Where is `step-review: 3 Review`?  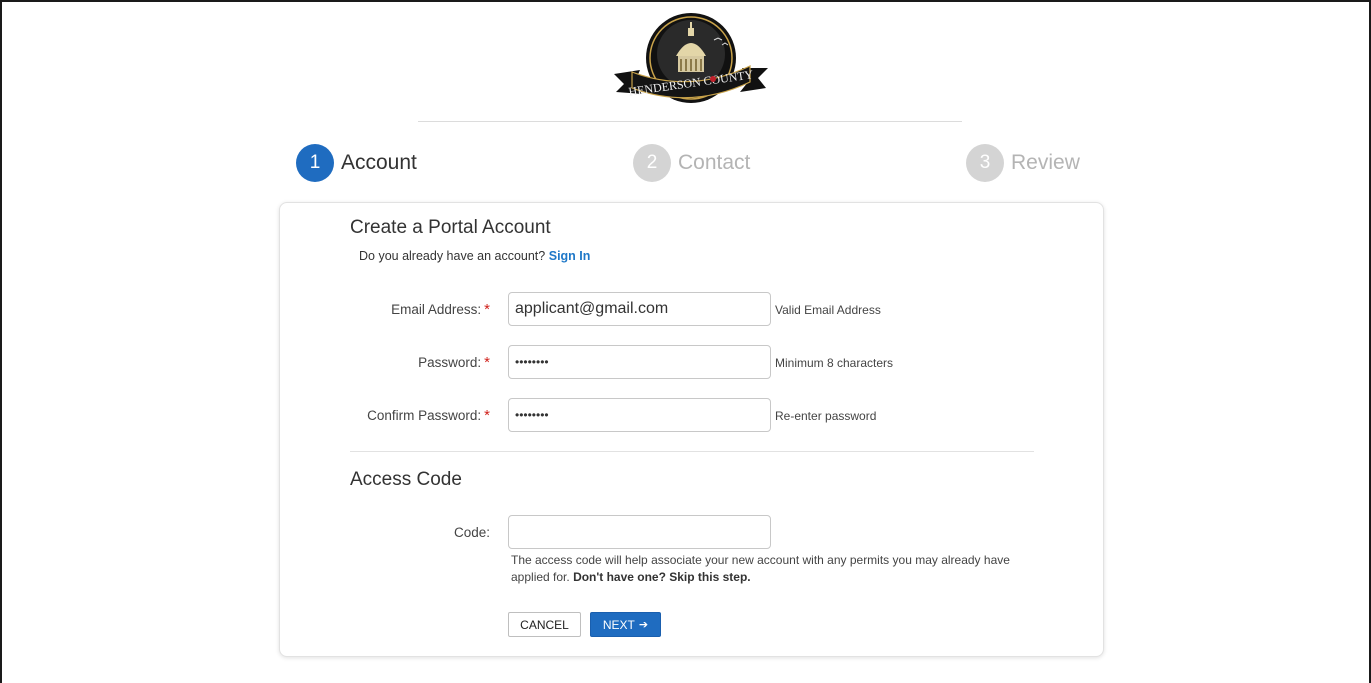 step-review: 3 Review is located at coordinates (1023, 163).